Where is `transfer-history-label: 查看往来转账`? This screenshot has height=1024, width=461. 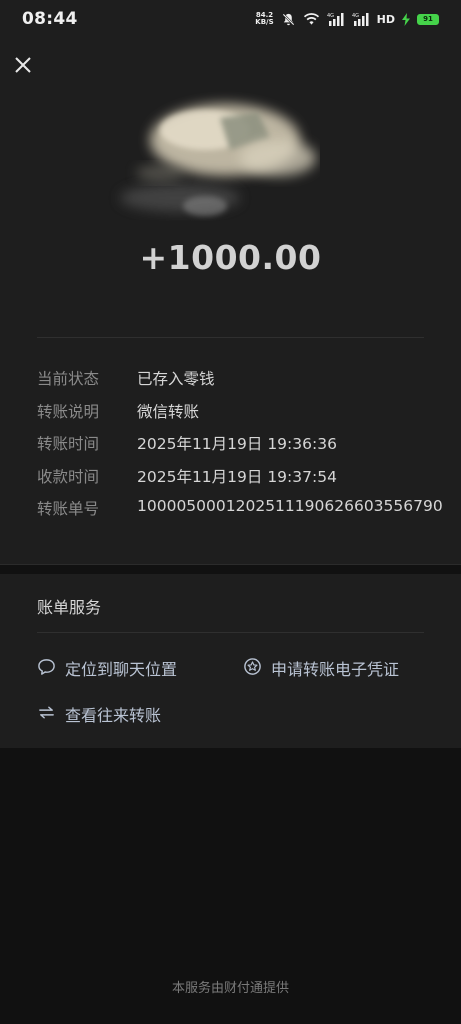 transfer-history-label: 查看往来转账 is located at coordinates (113, 715).